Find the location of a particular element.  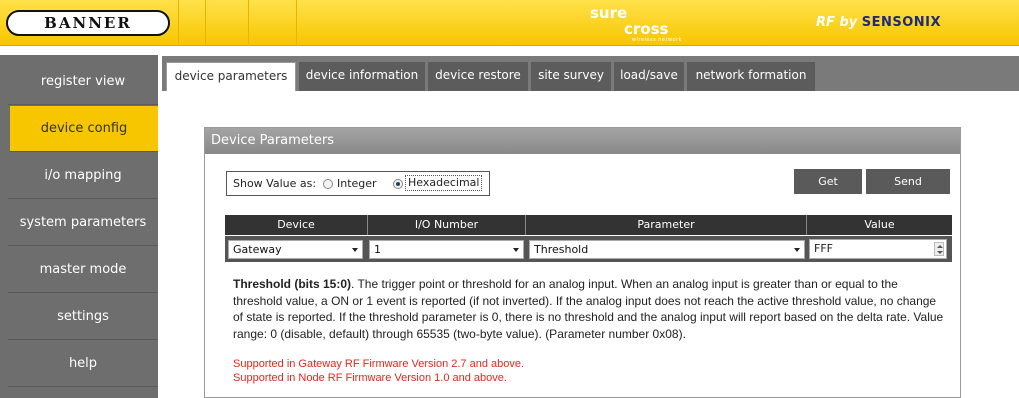

sidebar-item-help: help is located at coordinates (83, 364).